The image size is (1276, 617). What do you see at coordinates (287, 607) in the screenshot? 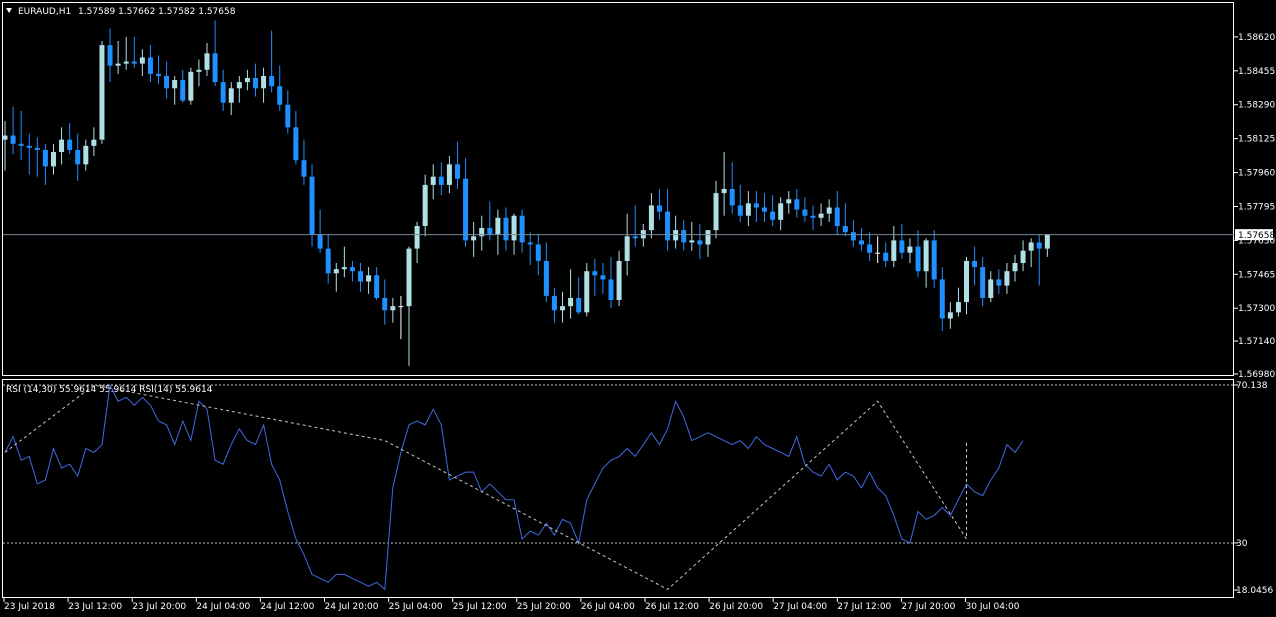
I see `time-tick-label: 24 Jul 12:00` at bounding box center [287, 607].